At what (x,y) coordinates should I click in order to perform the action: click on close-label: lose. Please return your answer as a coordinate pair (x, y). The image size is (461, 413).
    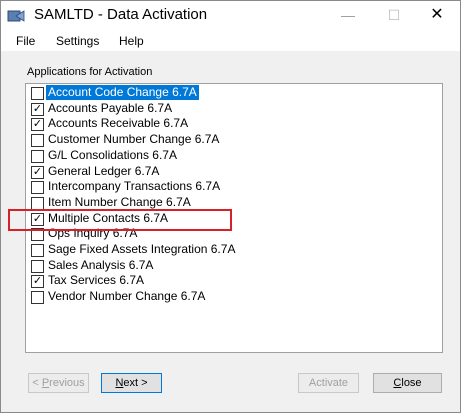
    Looking at the image, I should click on (411, 383).